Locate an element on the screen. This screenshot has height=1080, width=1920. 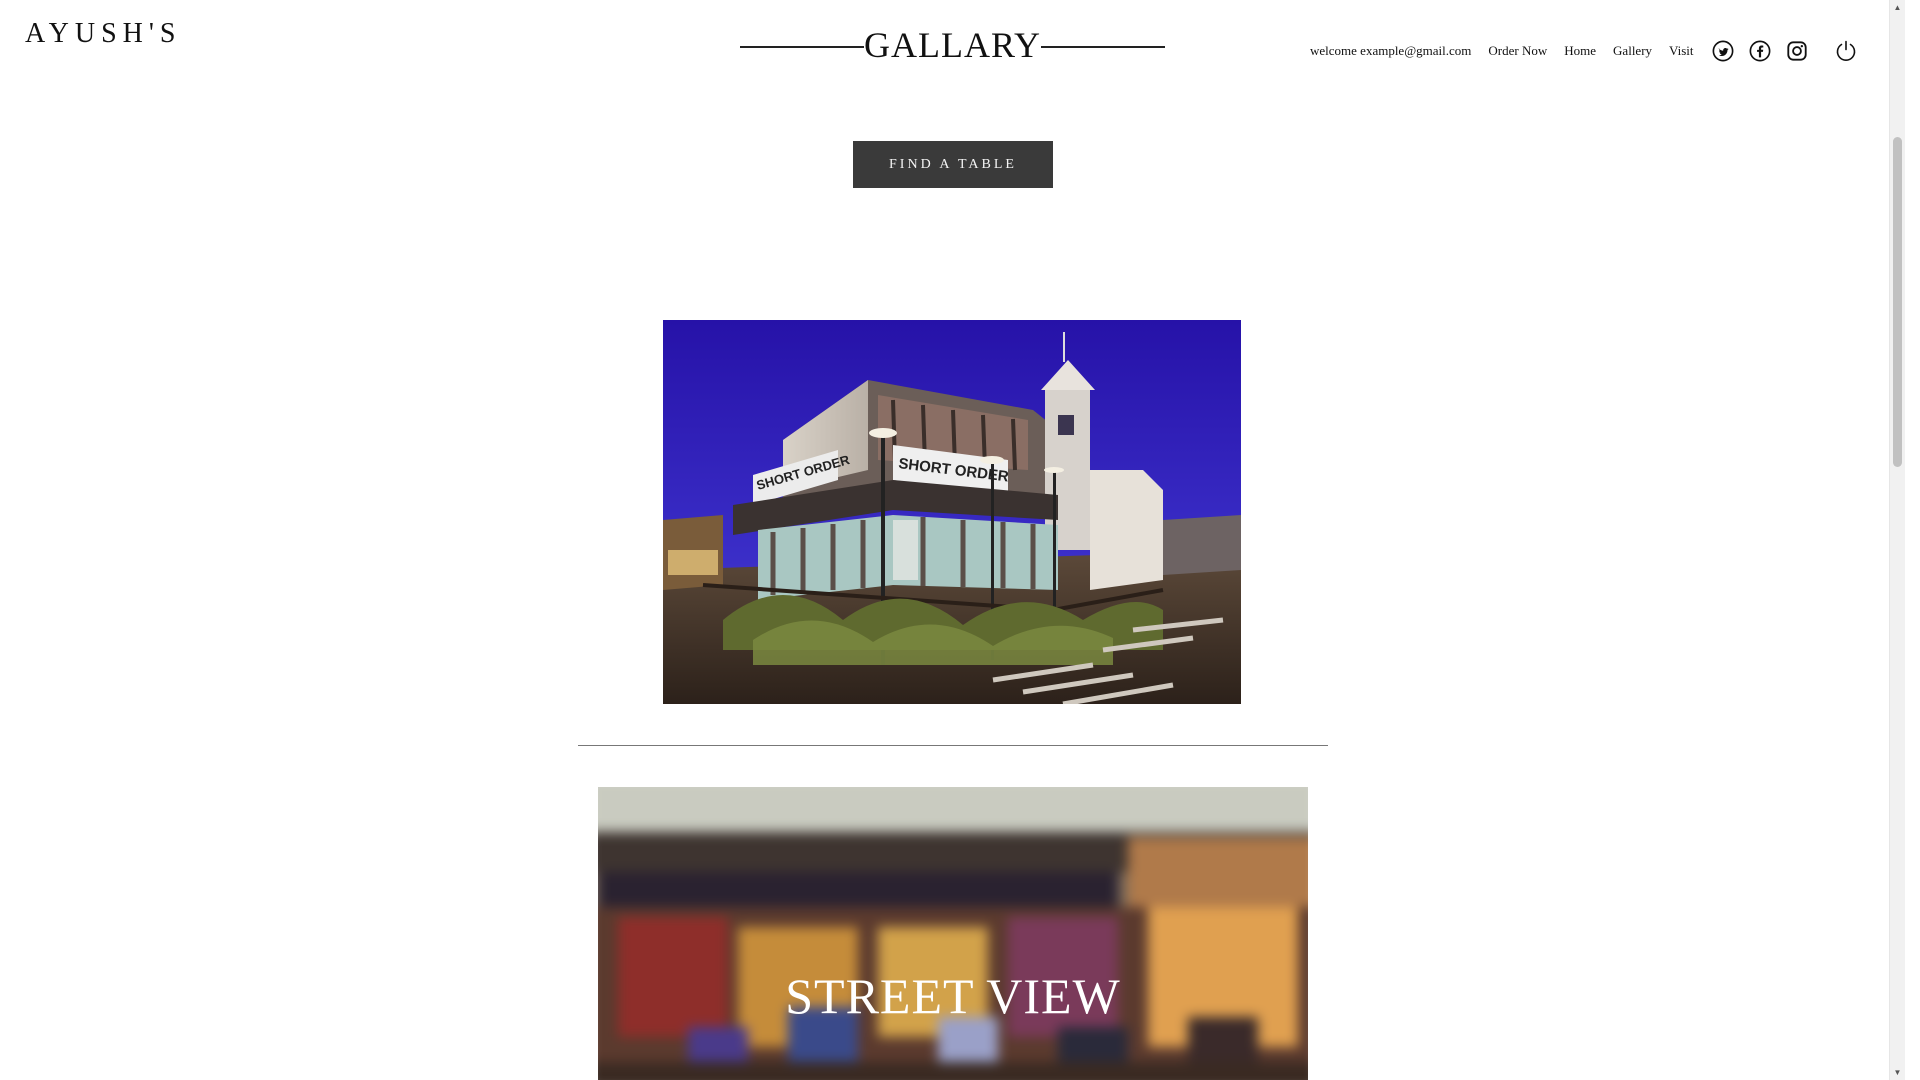
nav-home: Home is located at coordinates (1580, 51).